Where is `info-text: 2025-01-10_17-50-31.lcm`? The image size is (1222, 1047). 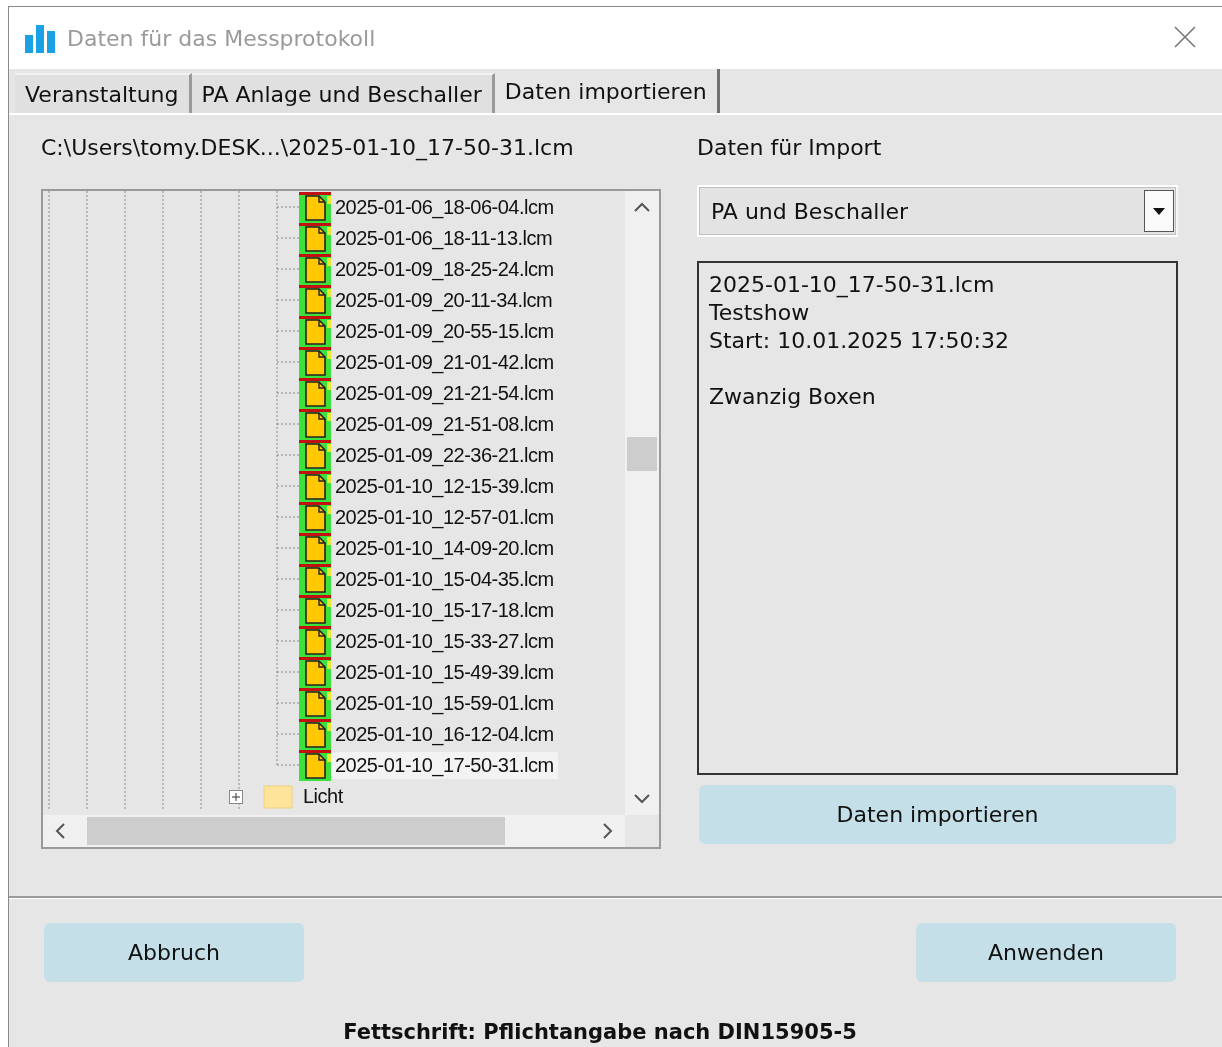 info-text: 2025-01-10_17-50-31.lcm is located at coordinates (852, 285).